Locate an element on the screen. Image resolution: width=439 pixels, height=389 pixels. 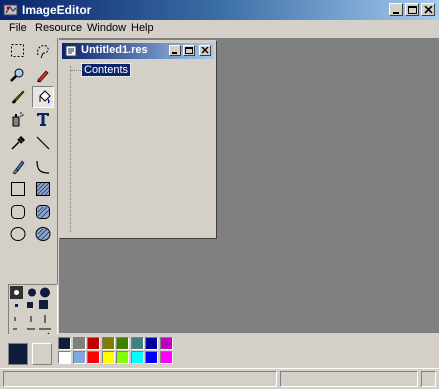
eraser-icon is located at coordinates (18, 167).